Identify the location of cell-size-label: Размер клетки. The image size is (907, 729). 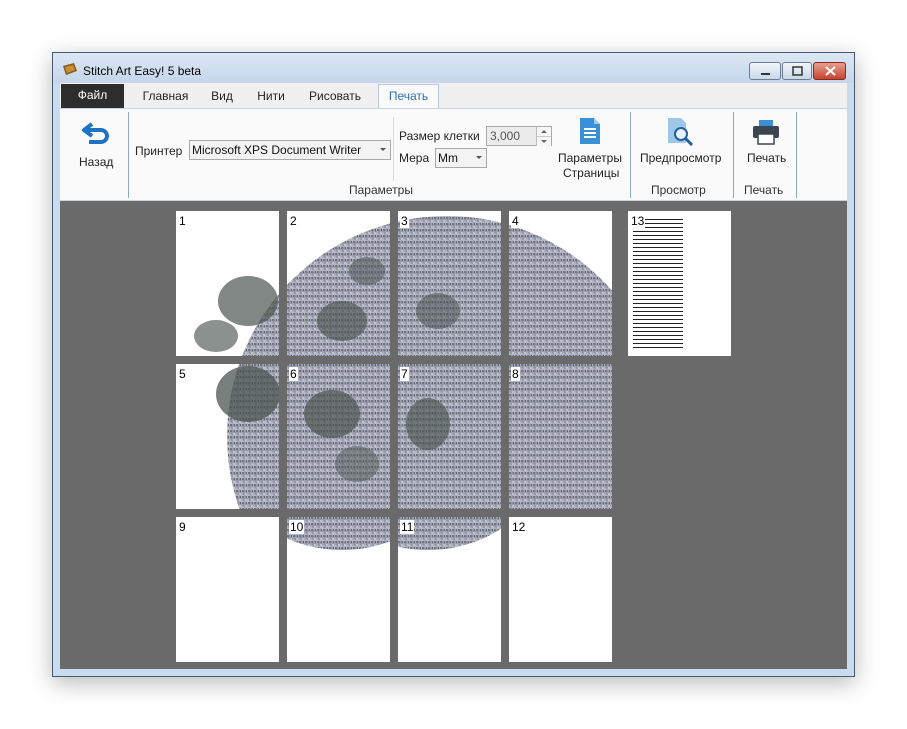
(439, 136).